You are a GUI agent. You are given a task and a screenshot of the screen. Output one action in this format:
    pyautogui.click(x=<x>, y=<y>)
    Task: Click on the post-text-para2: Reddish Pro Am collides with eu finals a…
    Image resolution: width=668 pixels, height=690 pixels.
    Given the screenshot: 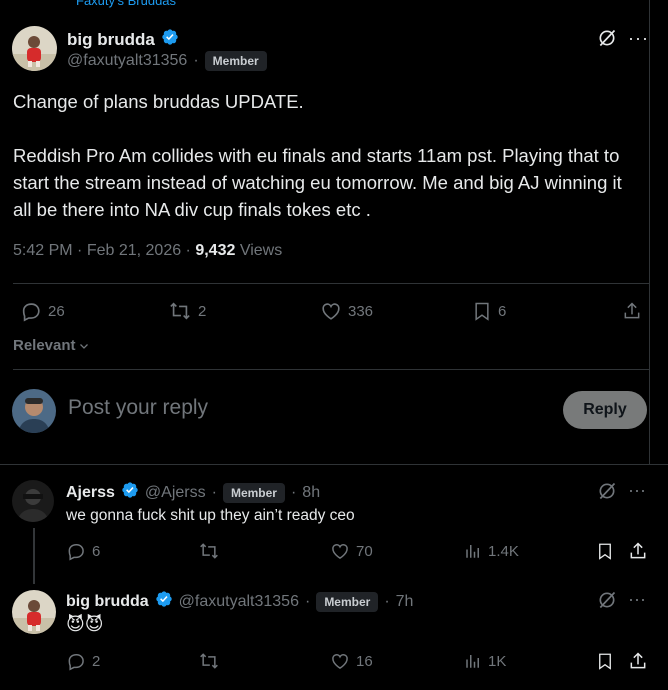 What is the action you would take?
    pyautogui.click(x=317, y=182)
    